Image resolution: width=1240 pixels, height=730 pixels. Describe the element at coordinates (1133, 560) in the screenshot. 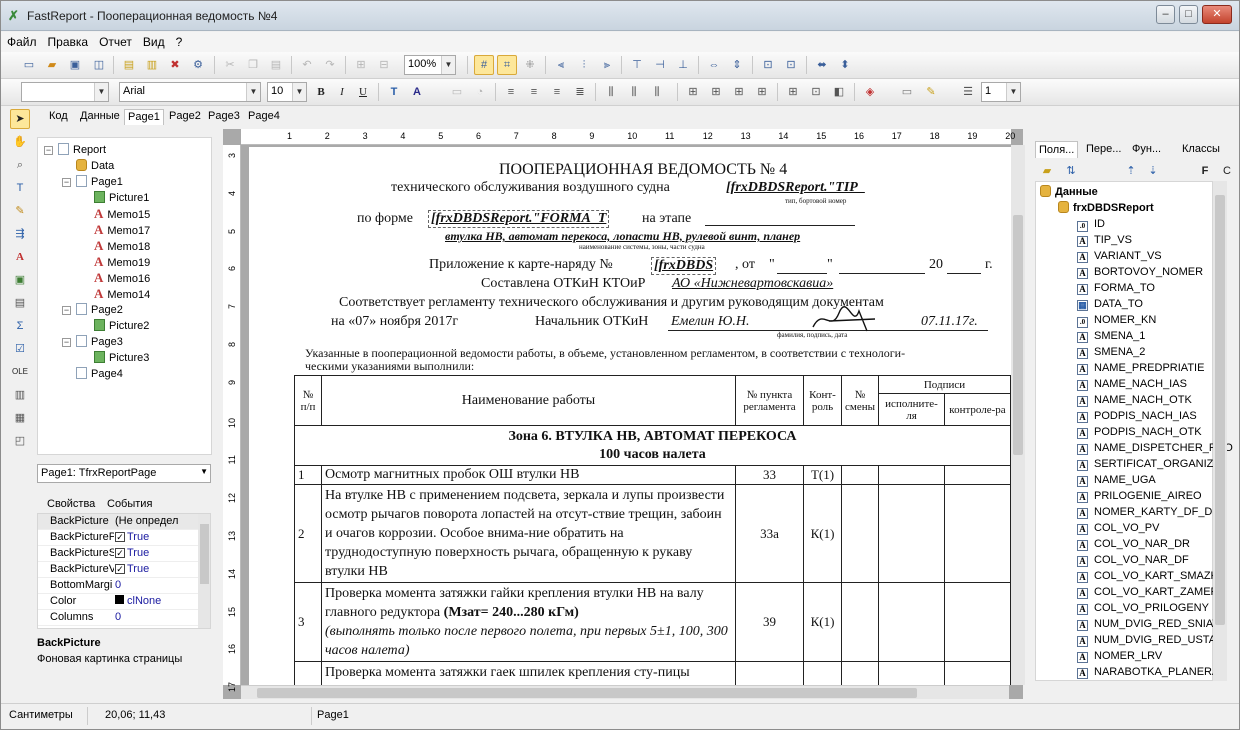

I see `field-item: A COL_VO_NAR_DF` at that location.